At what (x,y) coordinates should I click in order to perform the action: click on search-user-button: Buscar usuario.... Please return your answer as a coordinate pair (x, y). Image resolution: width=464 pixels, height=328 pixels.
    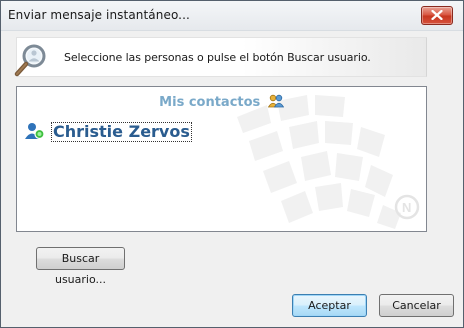
    Looking at the image, I should click on (80, 266).